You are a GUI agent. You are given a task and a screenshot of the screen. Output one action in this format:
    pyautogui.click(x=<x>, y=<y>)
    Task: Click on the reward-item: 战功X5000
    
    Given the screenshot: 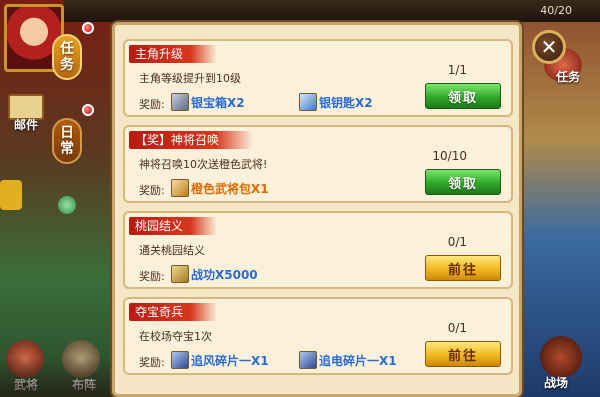 What is the action you would take?
    pyautogui.click(x=214, y=274)
    